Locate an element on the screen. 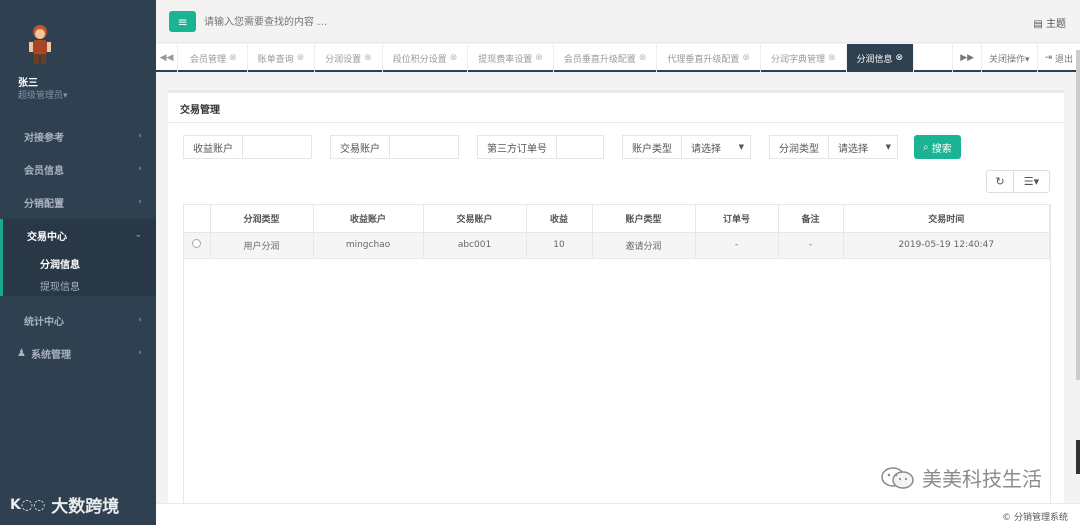 Image resolution: width=1080 pixels, height=525 pixels. row-radio is located at coordinates (197, 243).